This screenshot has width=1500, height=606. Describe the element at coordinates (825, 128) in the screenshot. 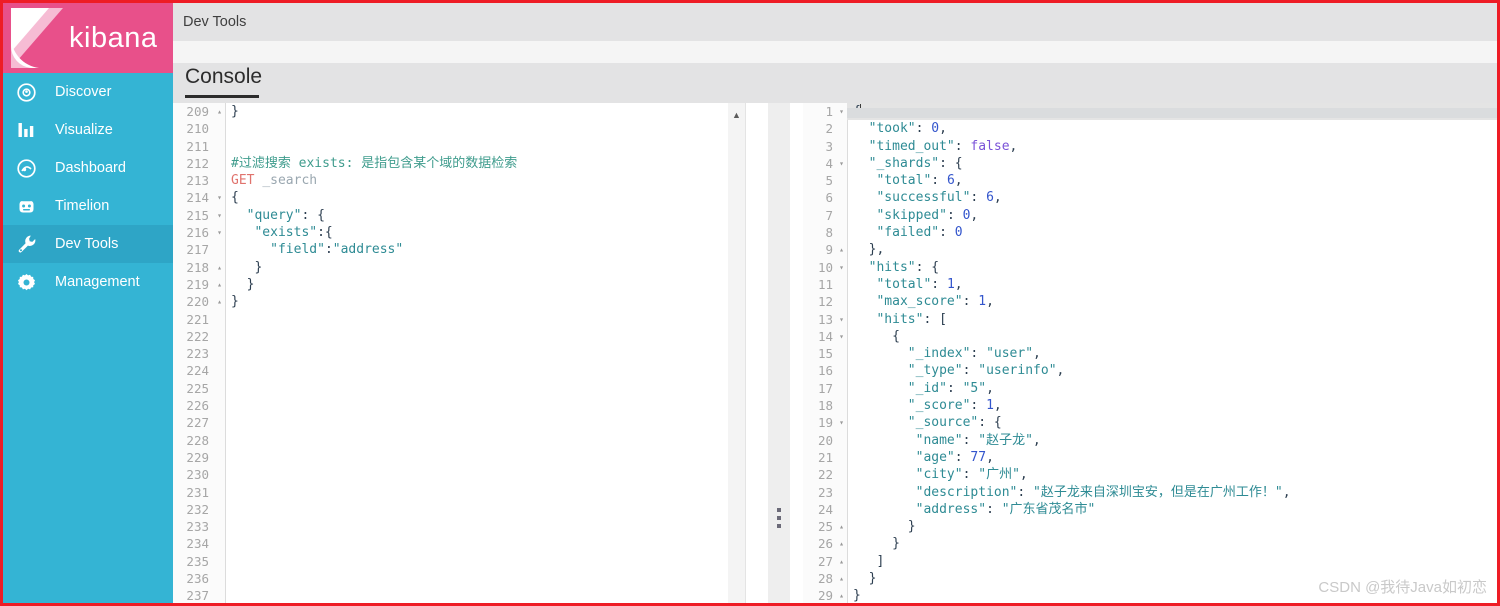

I see `gutter-row: 2` at that location.